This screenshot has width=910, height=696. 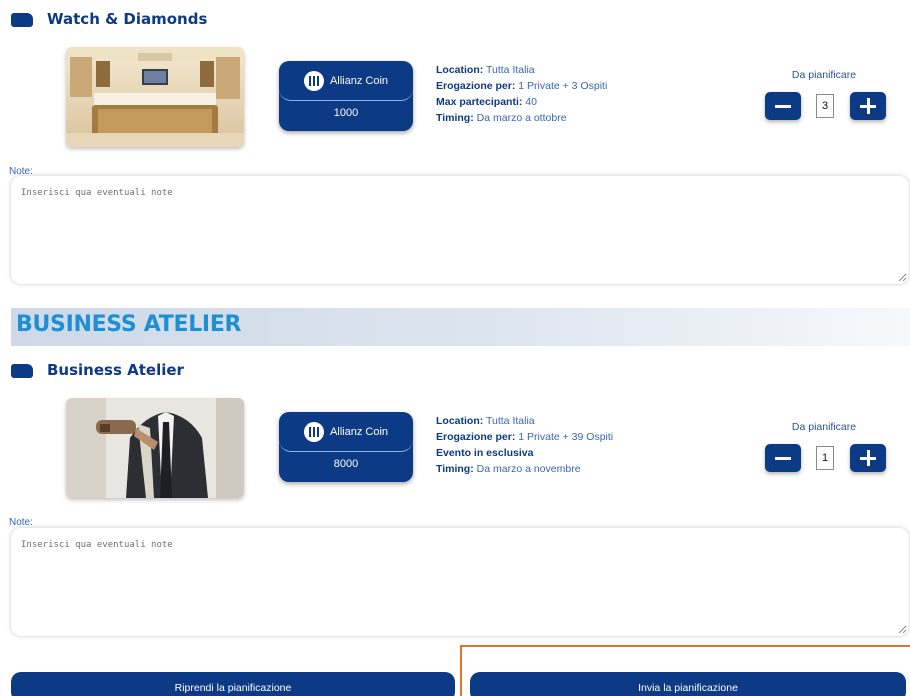 I want to click on detail-value: 1 Private + 39 Ospiti, so click(x=566, y=437).